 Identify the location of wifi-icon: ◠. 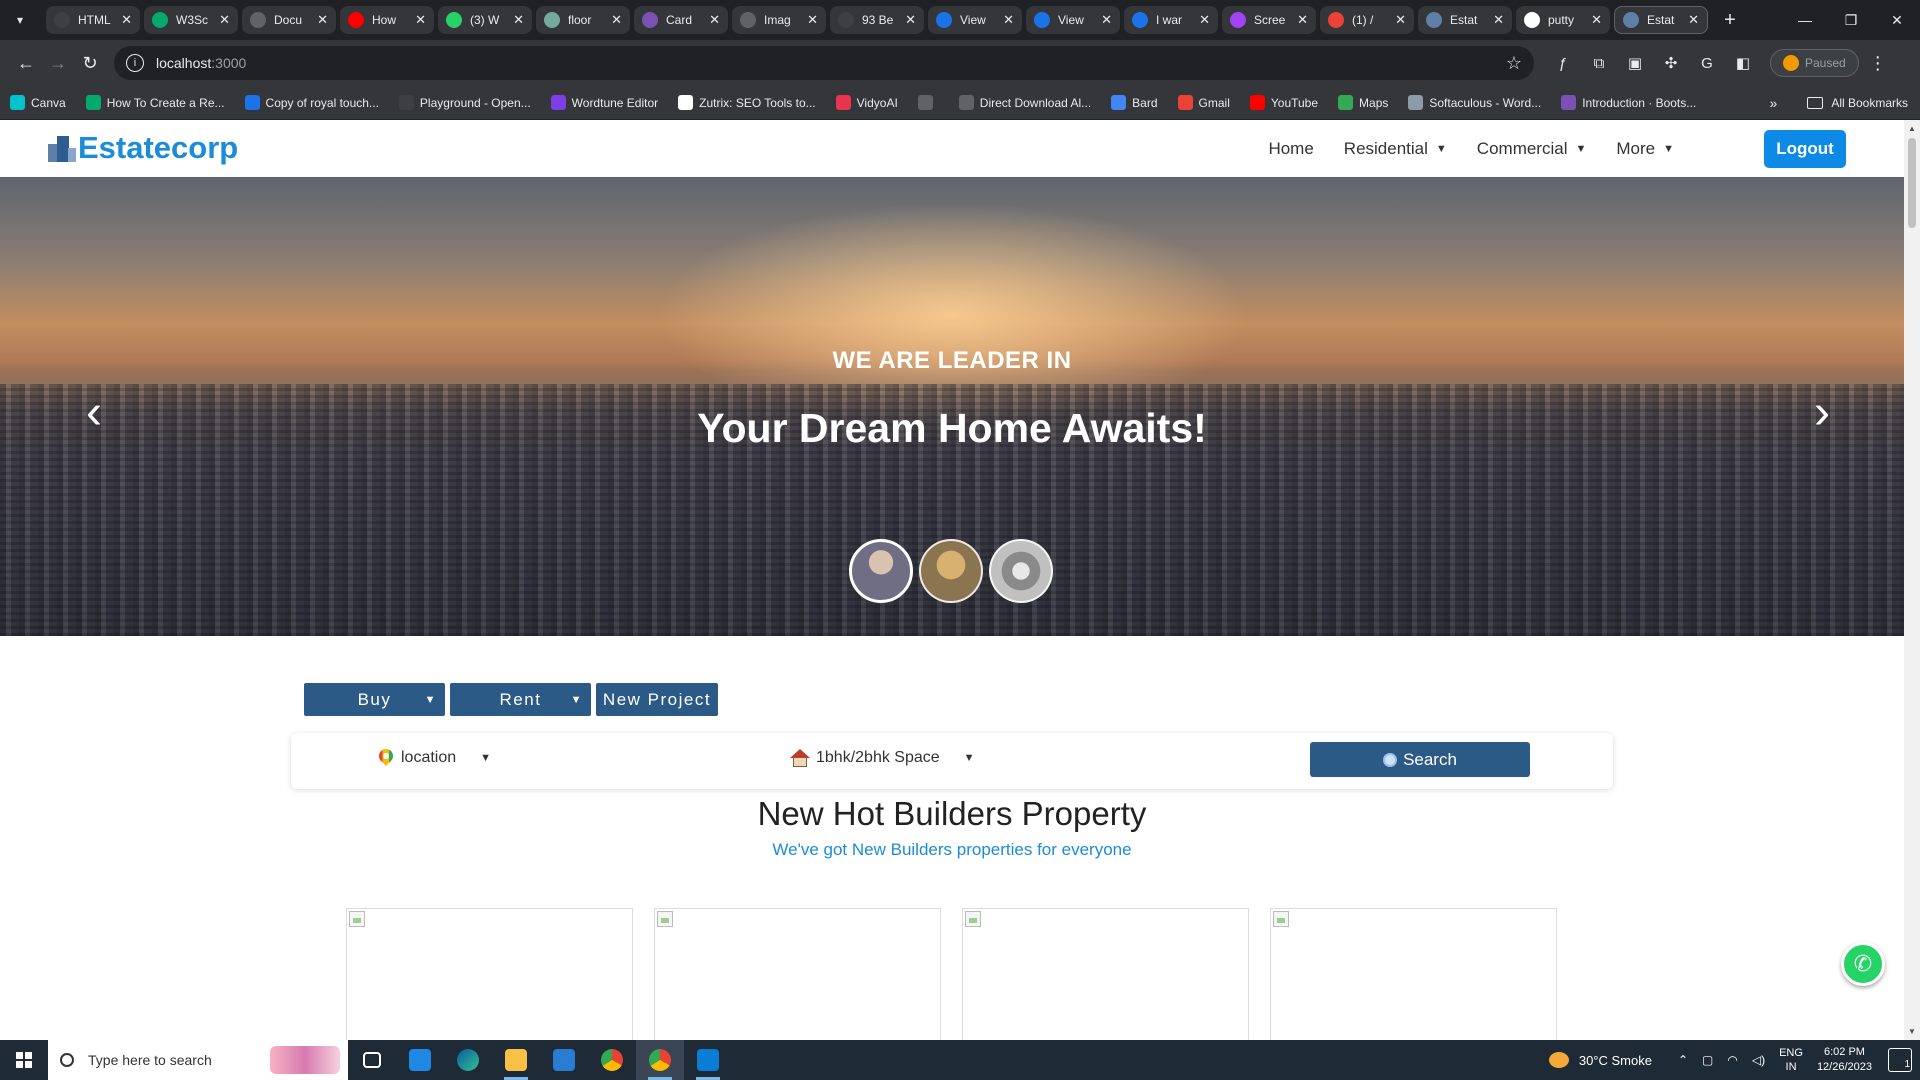
(1732, 1060).